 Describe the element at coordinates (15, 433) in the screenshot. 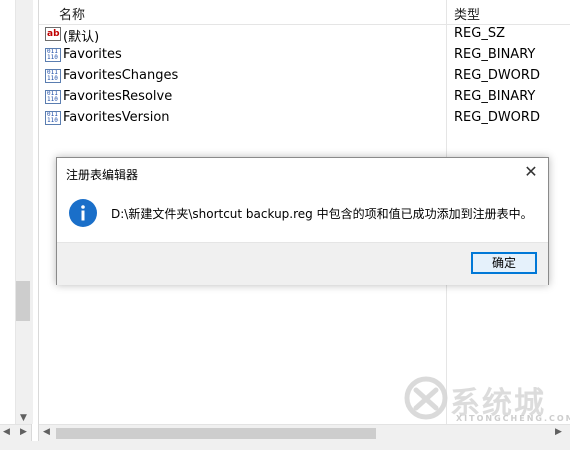

I see `tree-horizontal-scrollbar: ◀ ▶` at that location.